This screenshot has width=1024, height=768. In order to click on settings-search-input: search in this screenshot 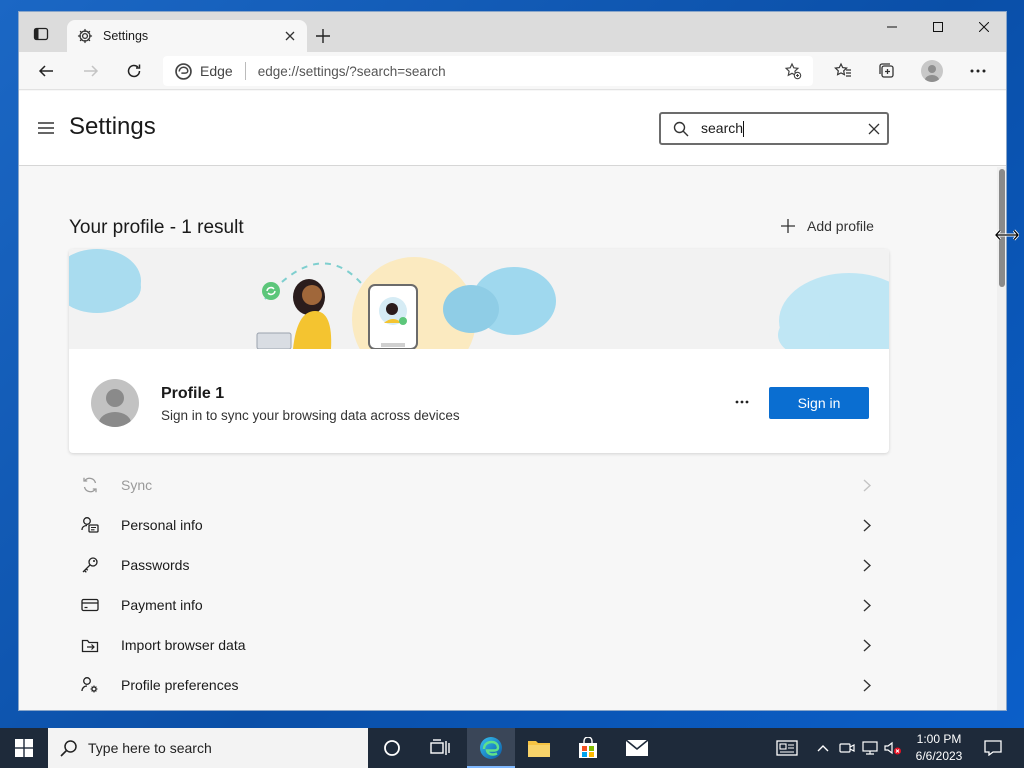, I will do `click(774, 128)`.